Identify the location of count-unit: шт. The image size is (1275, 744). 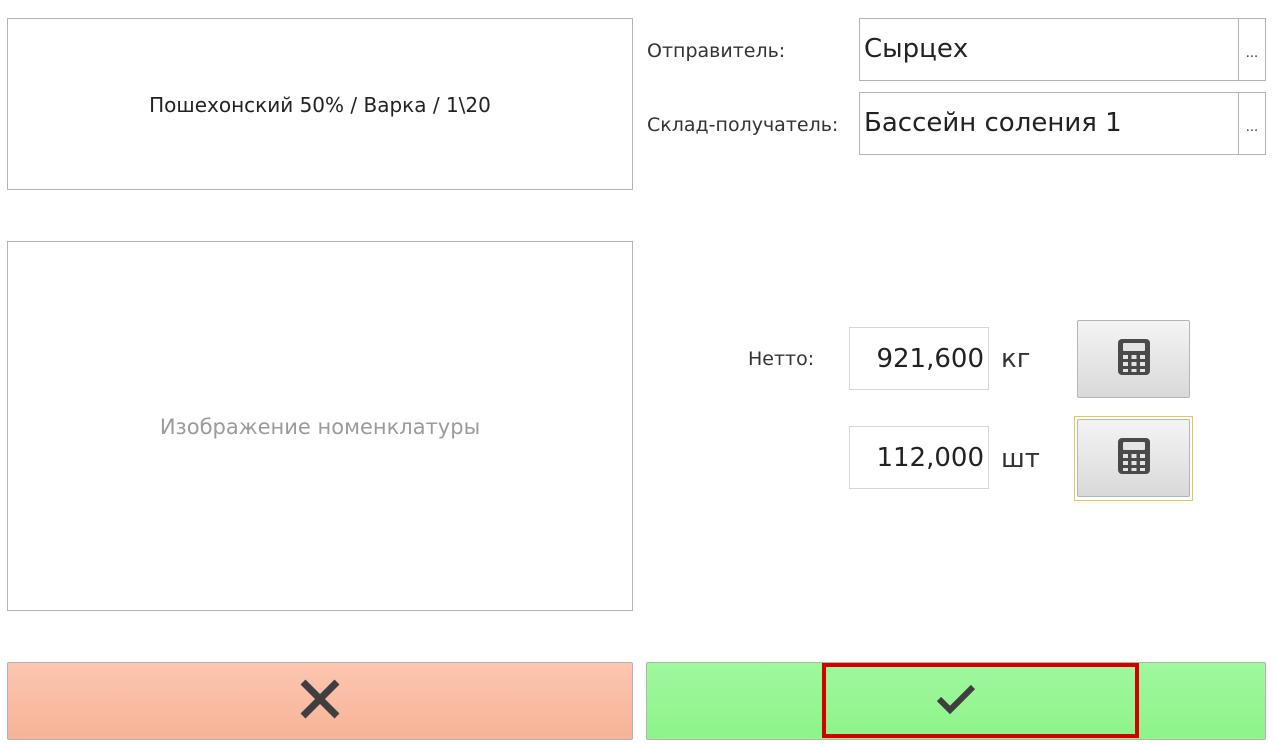
(1020, 459).